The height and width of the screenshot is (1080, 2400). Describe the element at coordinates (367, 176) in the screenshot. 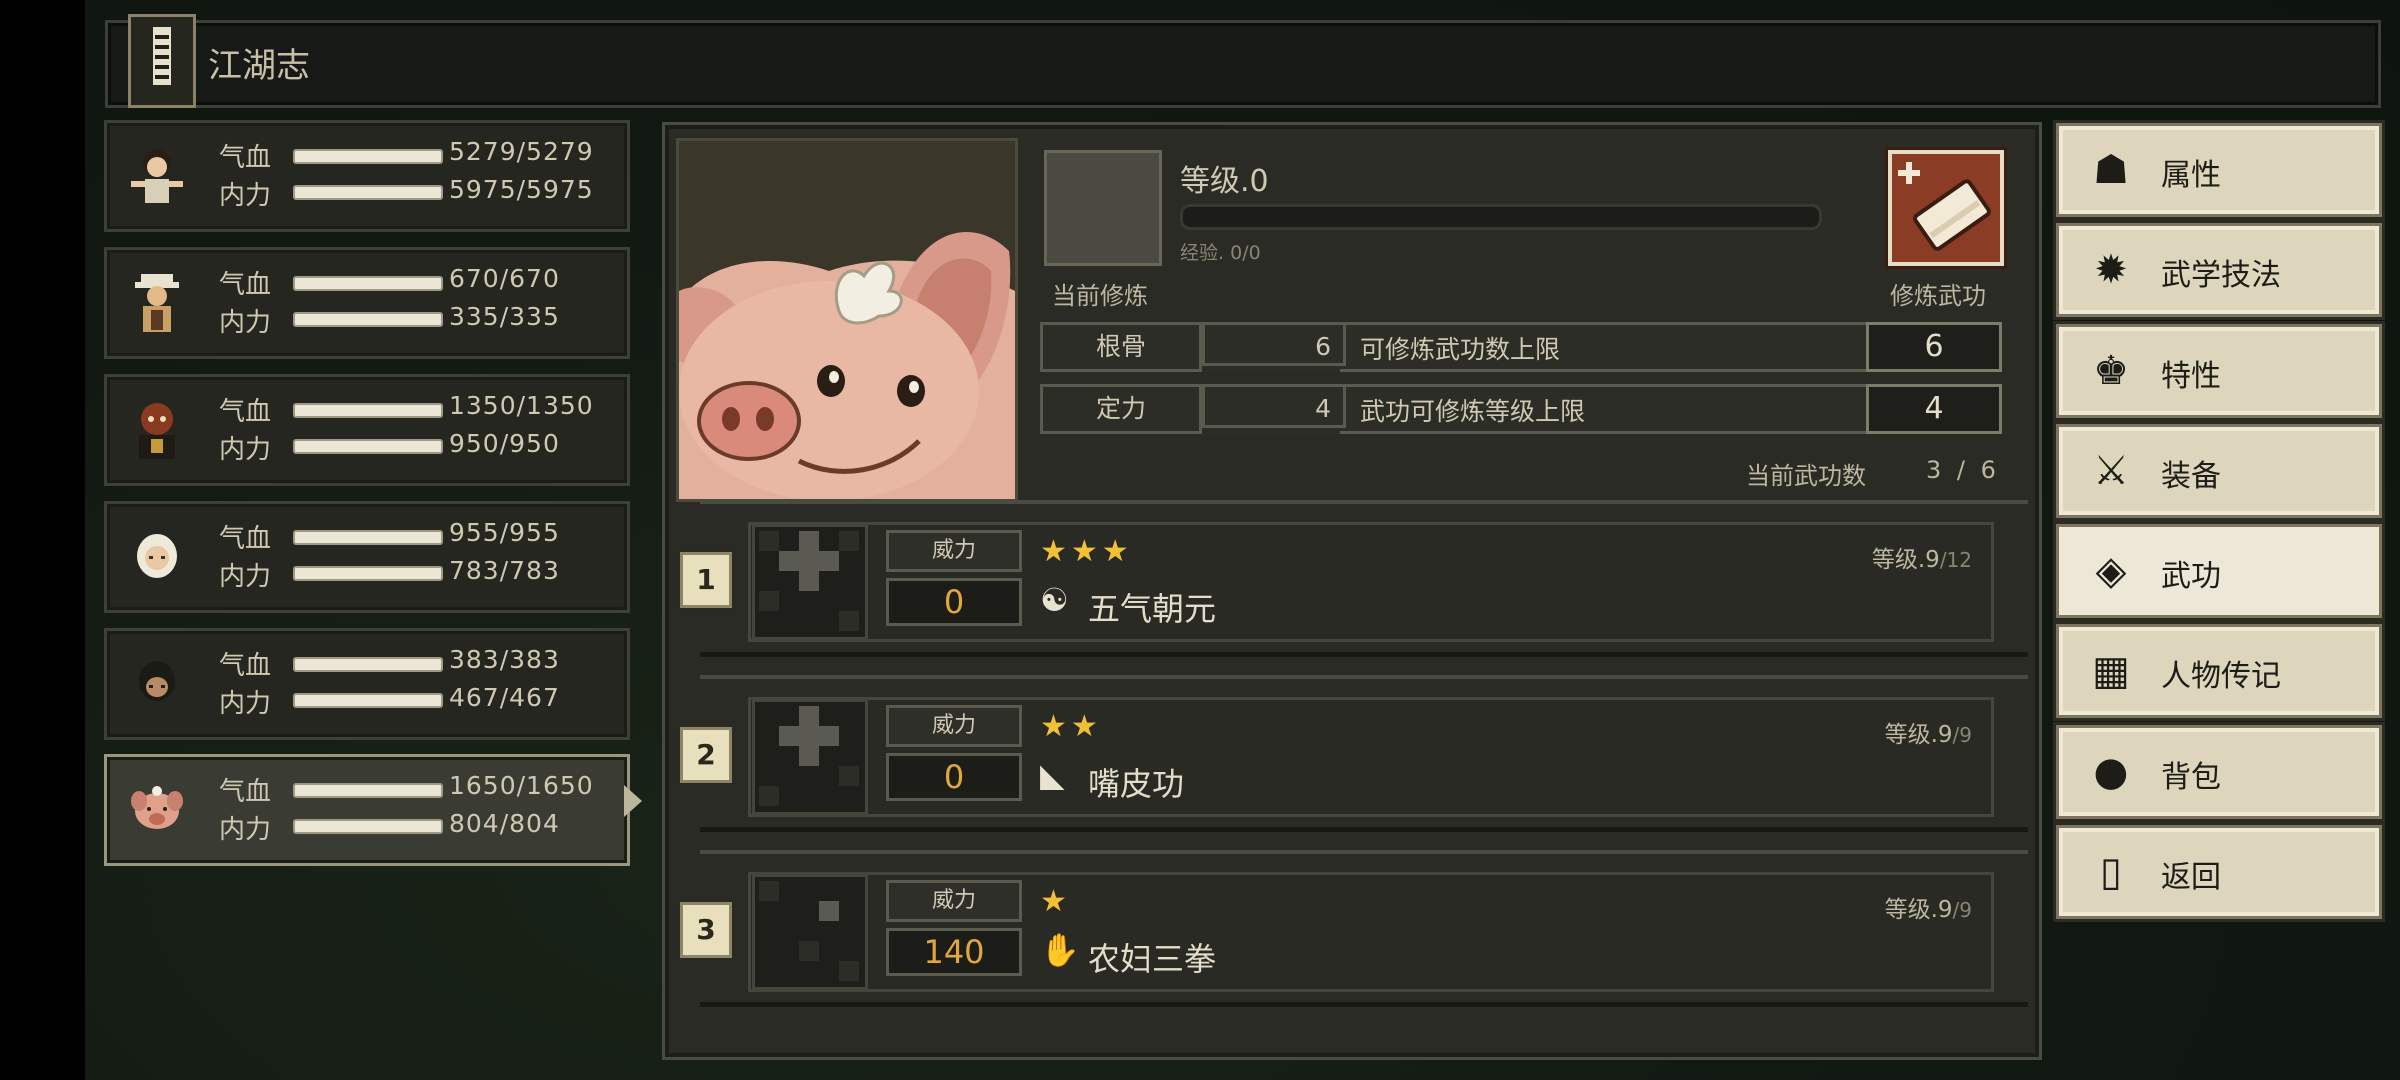

I see `character-card-1: 气血 5279/5279 内力 5975/5975` at that location.